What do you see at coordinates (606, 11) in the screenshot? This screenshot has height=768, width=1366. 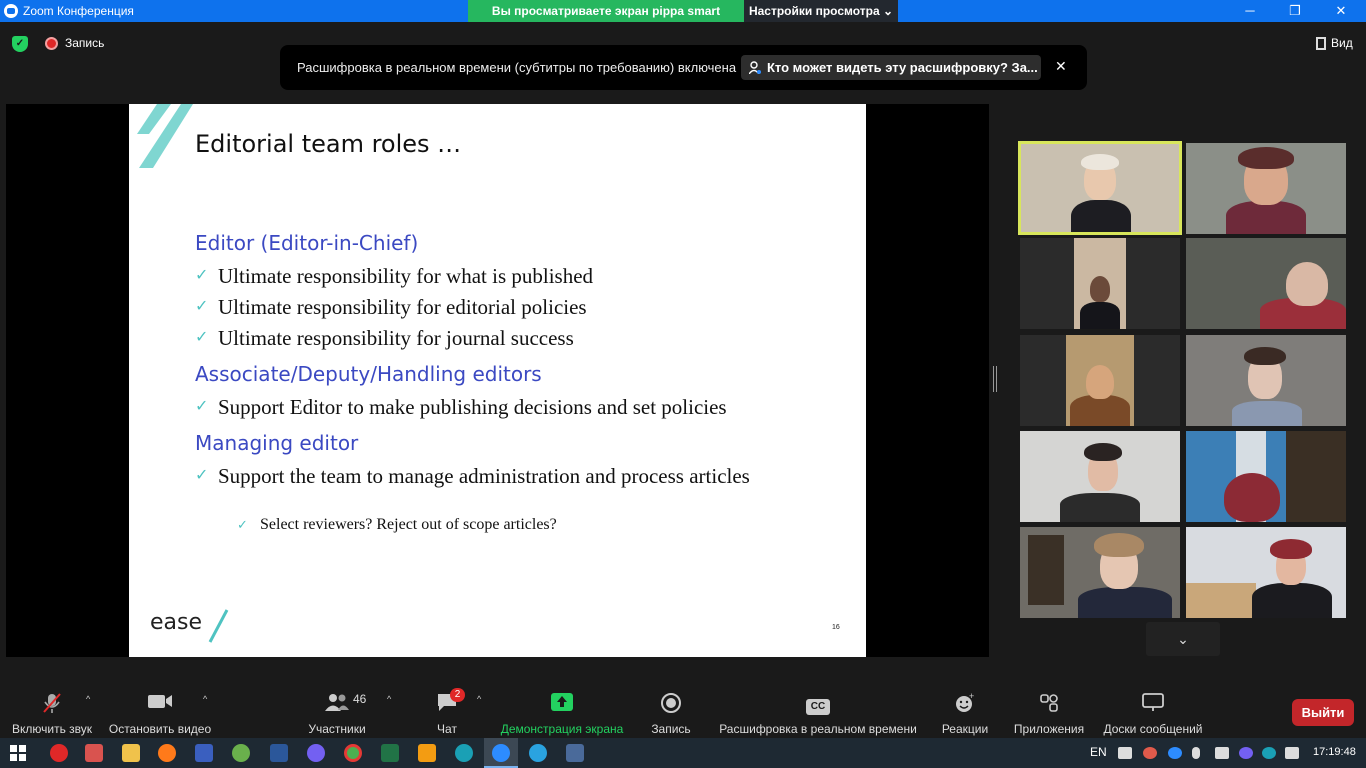 I see `viewing-share-label: Вы просматриваете экран pippa smart` at bounding box center [606, 11].